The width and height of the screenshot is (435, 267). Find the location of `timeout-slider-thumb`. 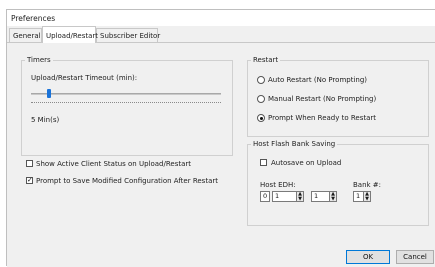

timeout-slider-thumb is located at coordinates (49, 93).